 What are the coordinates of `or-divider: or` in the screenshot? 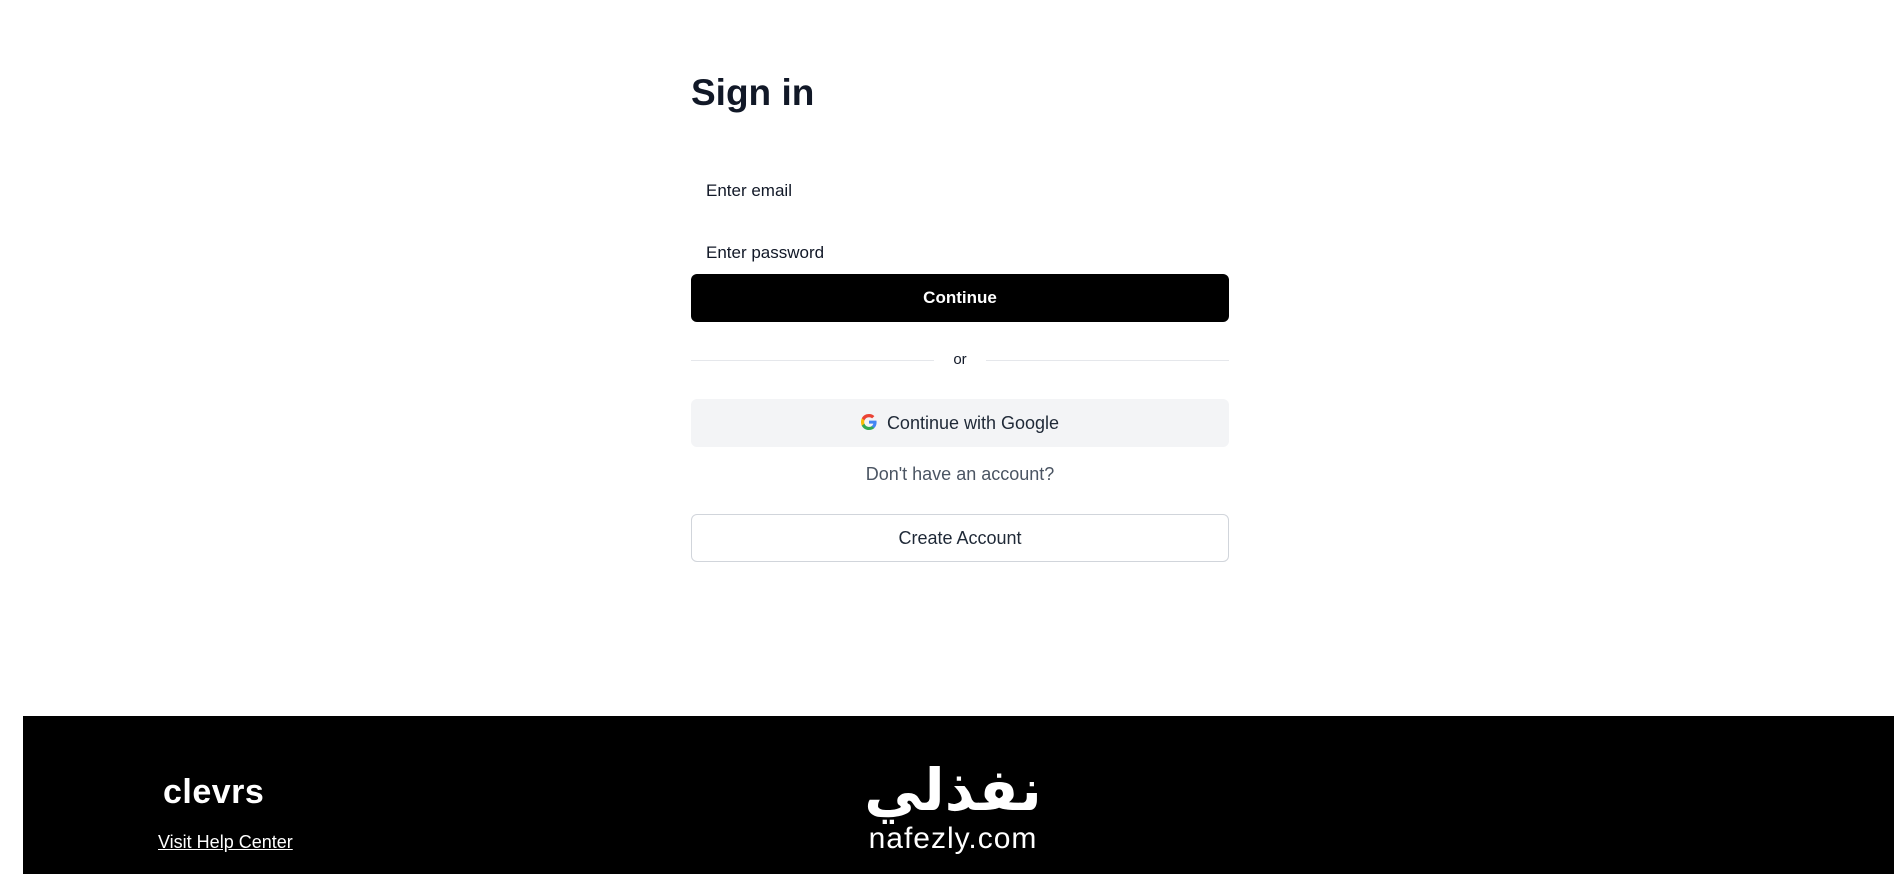 It's located at (960, 361).